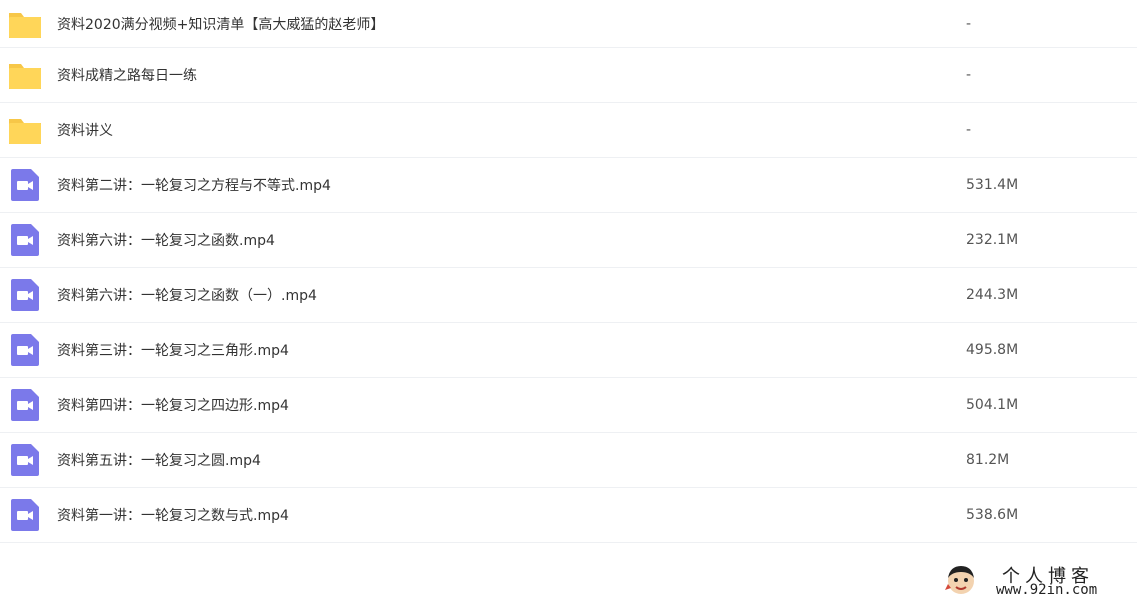  I want to click on file-size: 232.1M, so click(992, 240).